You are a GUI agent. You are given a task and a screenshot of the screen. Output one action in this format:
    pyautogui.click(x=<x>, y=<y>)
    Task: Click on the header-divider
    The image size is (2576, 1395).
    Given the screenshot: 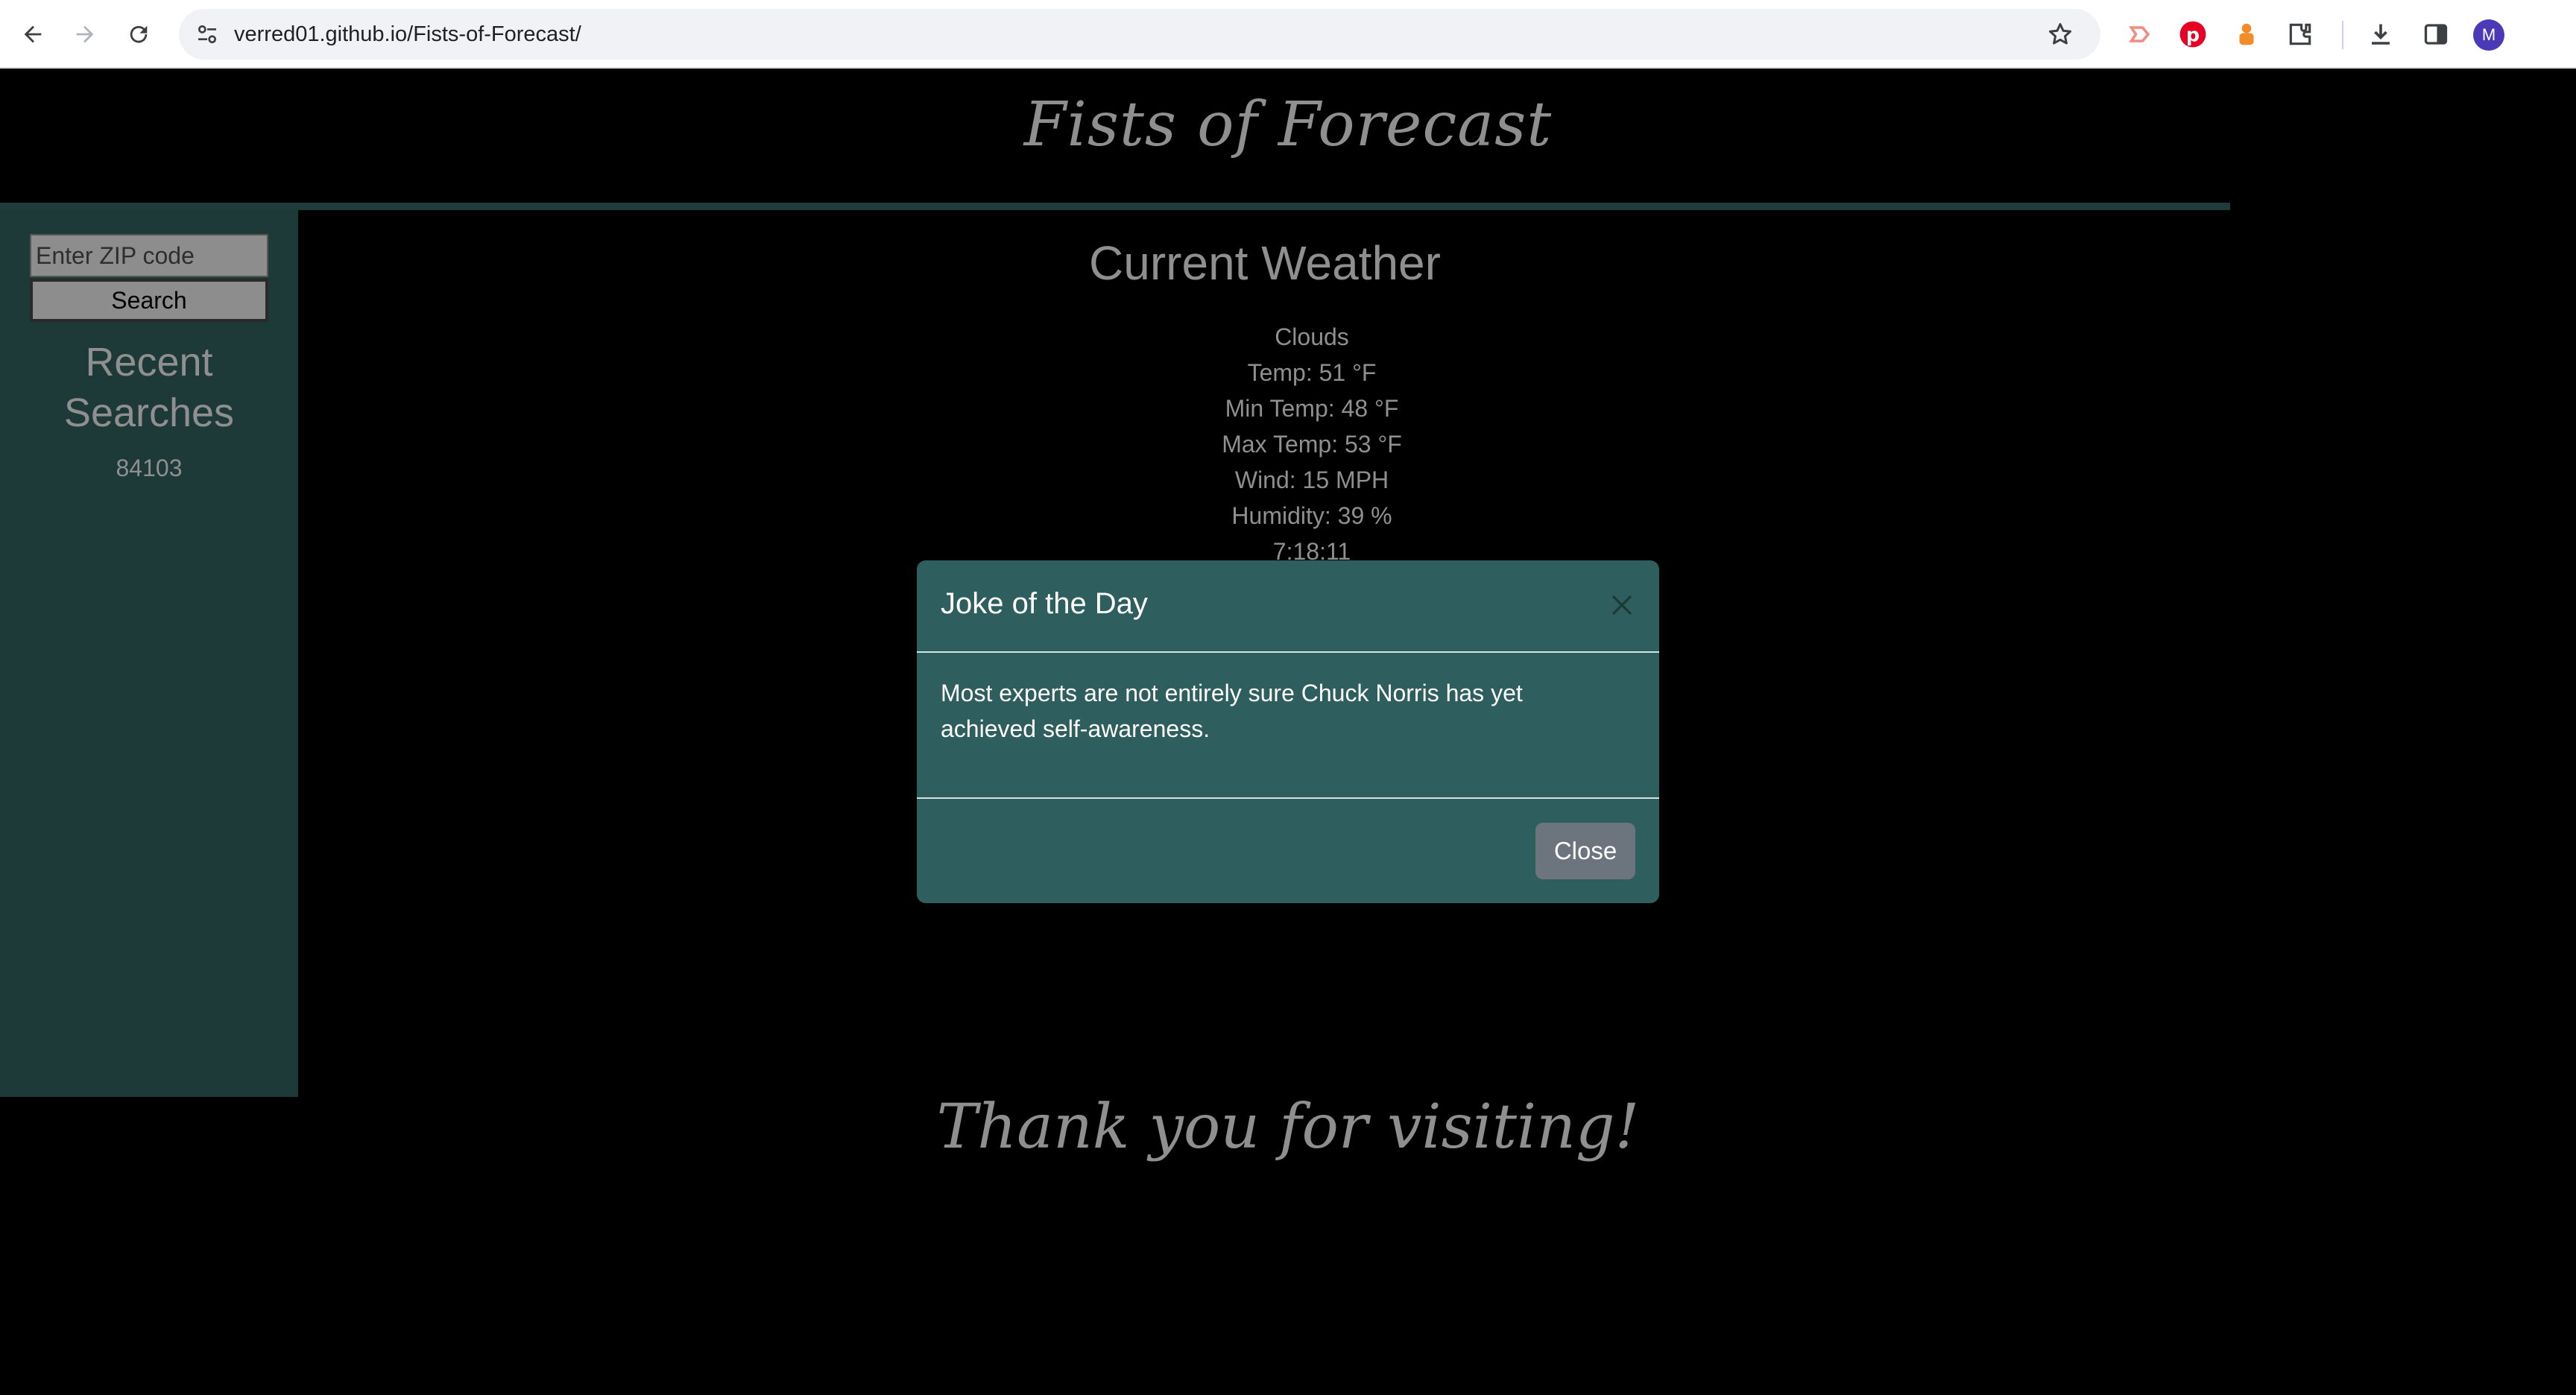 What is the action you would take?
    pyautogui.click(x=1115, y=207)
    